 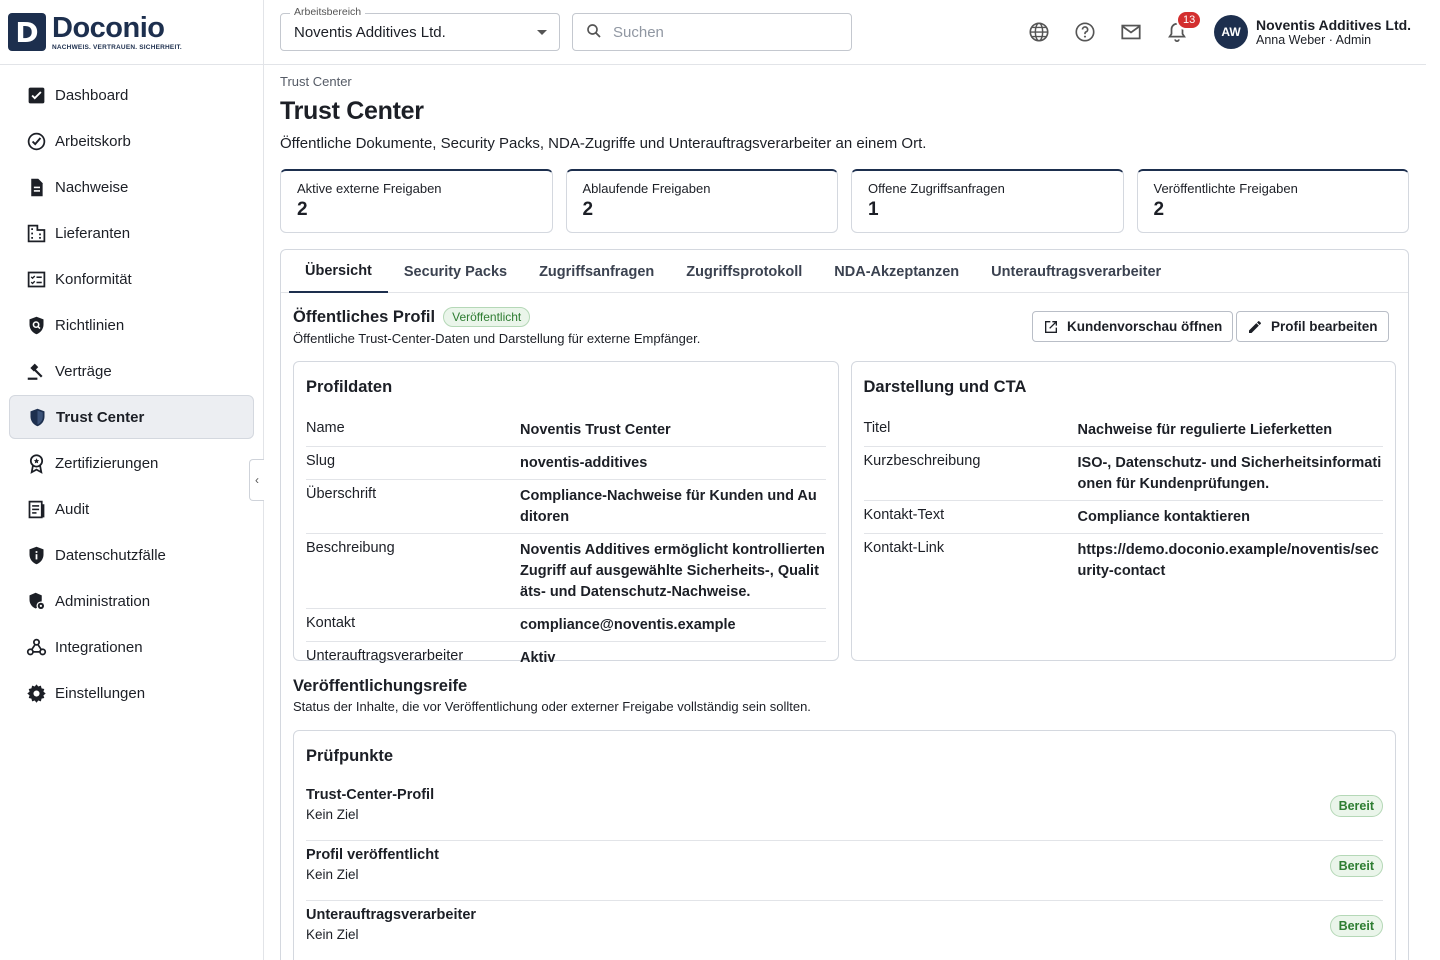 I want to click on sidebar-item-label: Dashboard, so click(x=92, y=95).